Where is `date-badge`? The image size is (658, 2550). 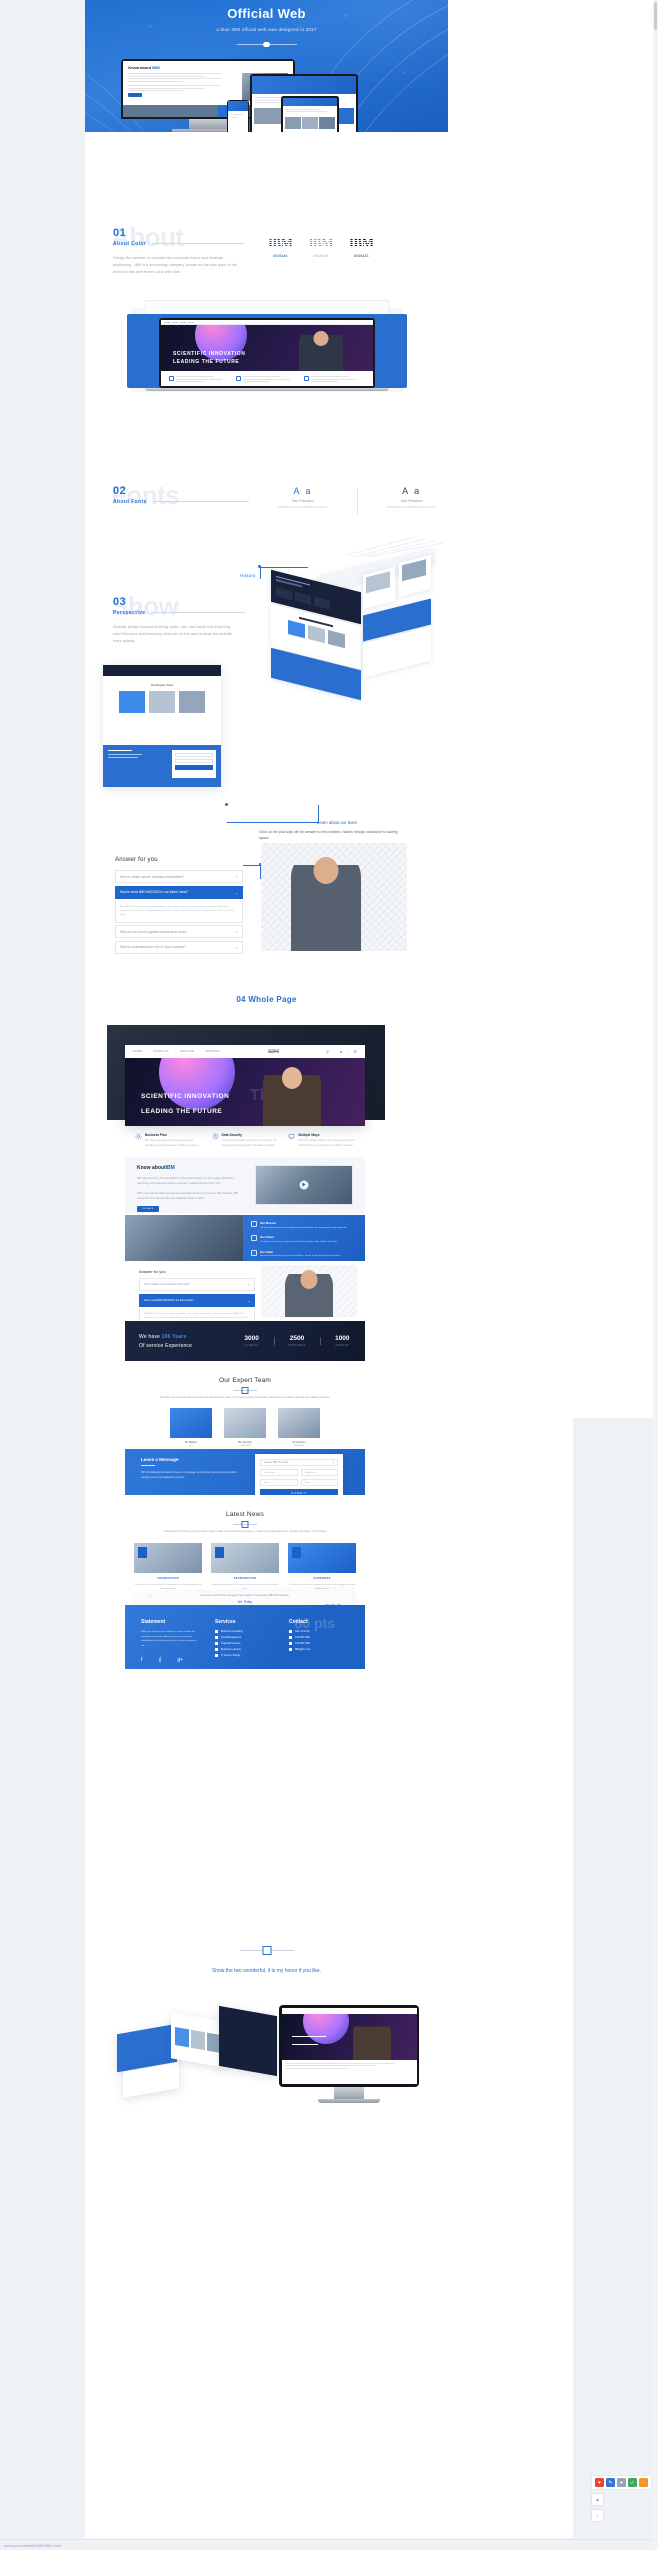 date-badge is located at coordinates (142, 1552).